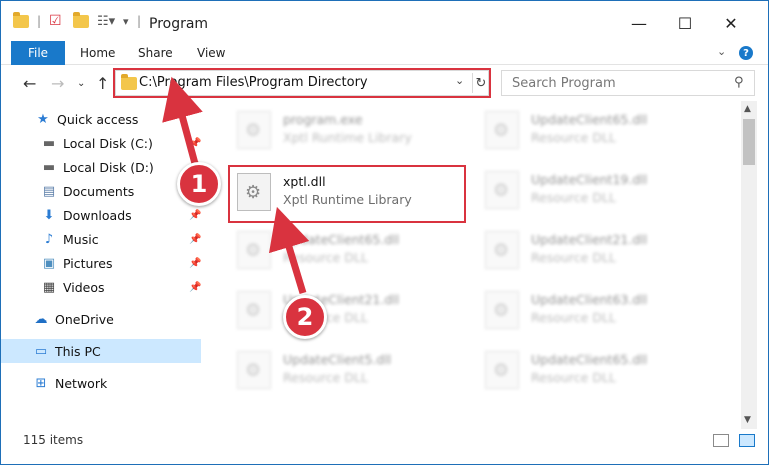 The width and height of the screenshot is (769, 465). I want to click on computer-icon: ▭, so click(41, 351).